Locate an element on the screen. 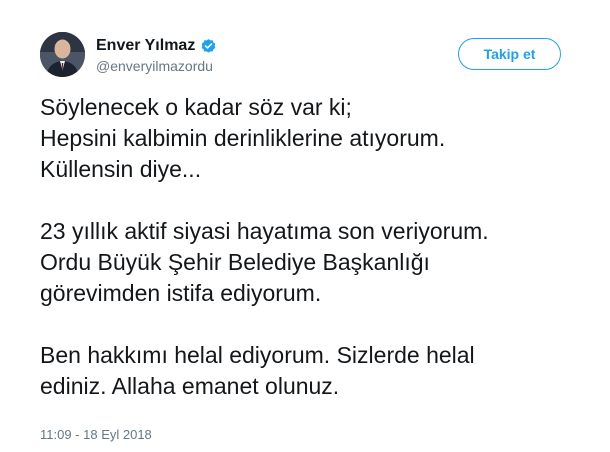 Image resolution: width=610 pixels, height=452 pixels. tweet-line: Ordu Büyük Şehir Belediye Başkanlığı is located at coordinates (235, 262).